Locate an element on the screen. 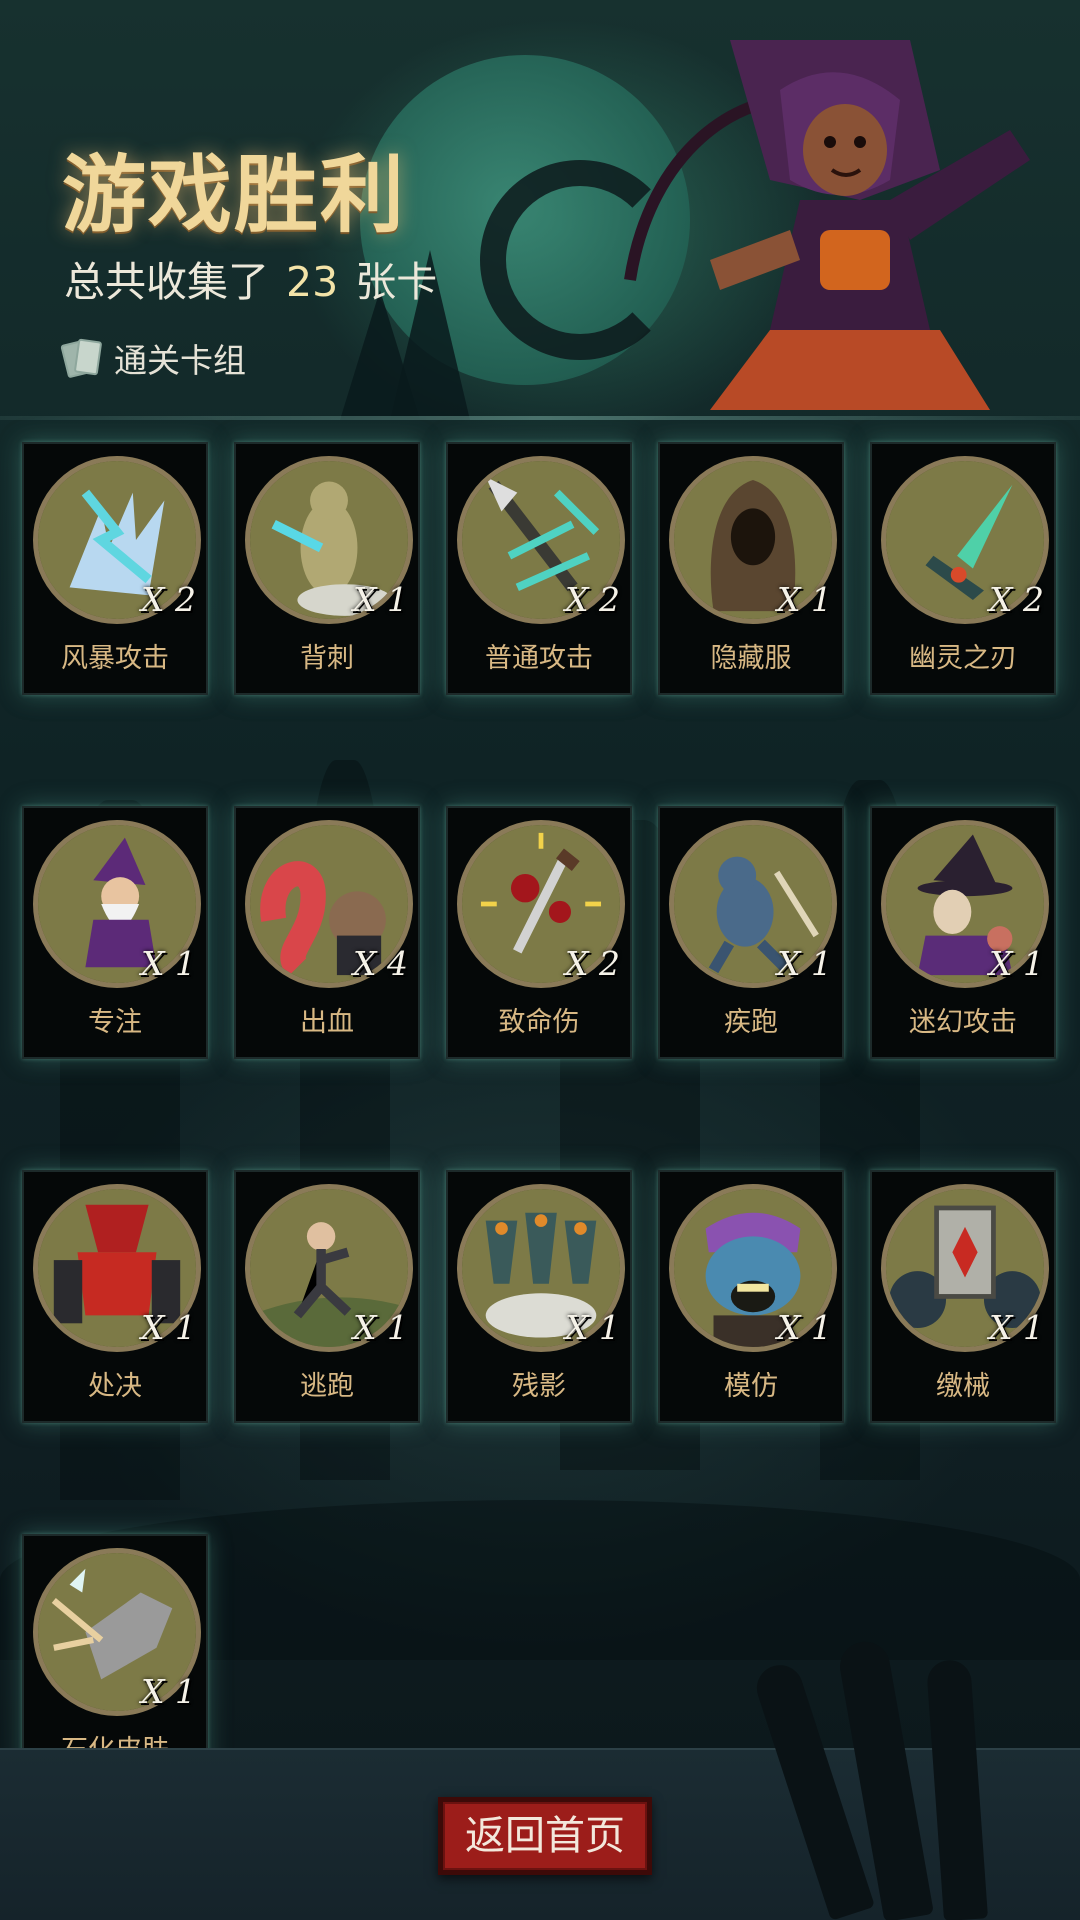  card-name: 处决 is located at coordinates (115, 1386).